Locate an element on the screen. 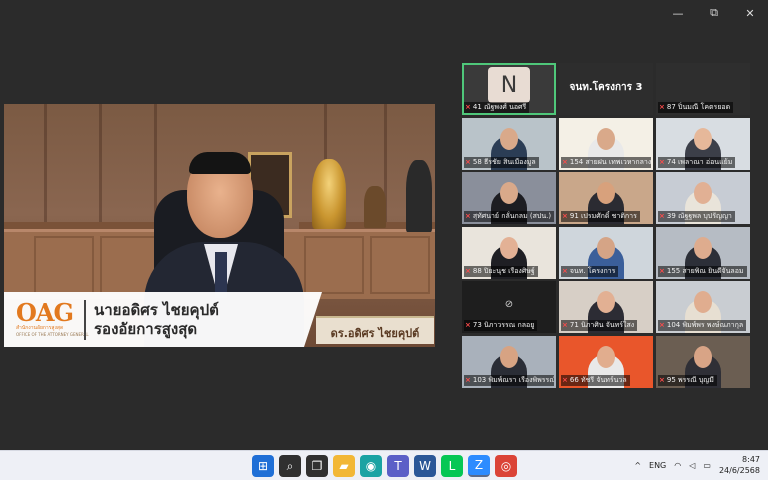 The width and height of the screenshot is (768, 480). participant-tile: ⨯ 58 ธีรชัย สินเมืองมูล is located at coordinates (509, 143).